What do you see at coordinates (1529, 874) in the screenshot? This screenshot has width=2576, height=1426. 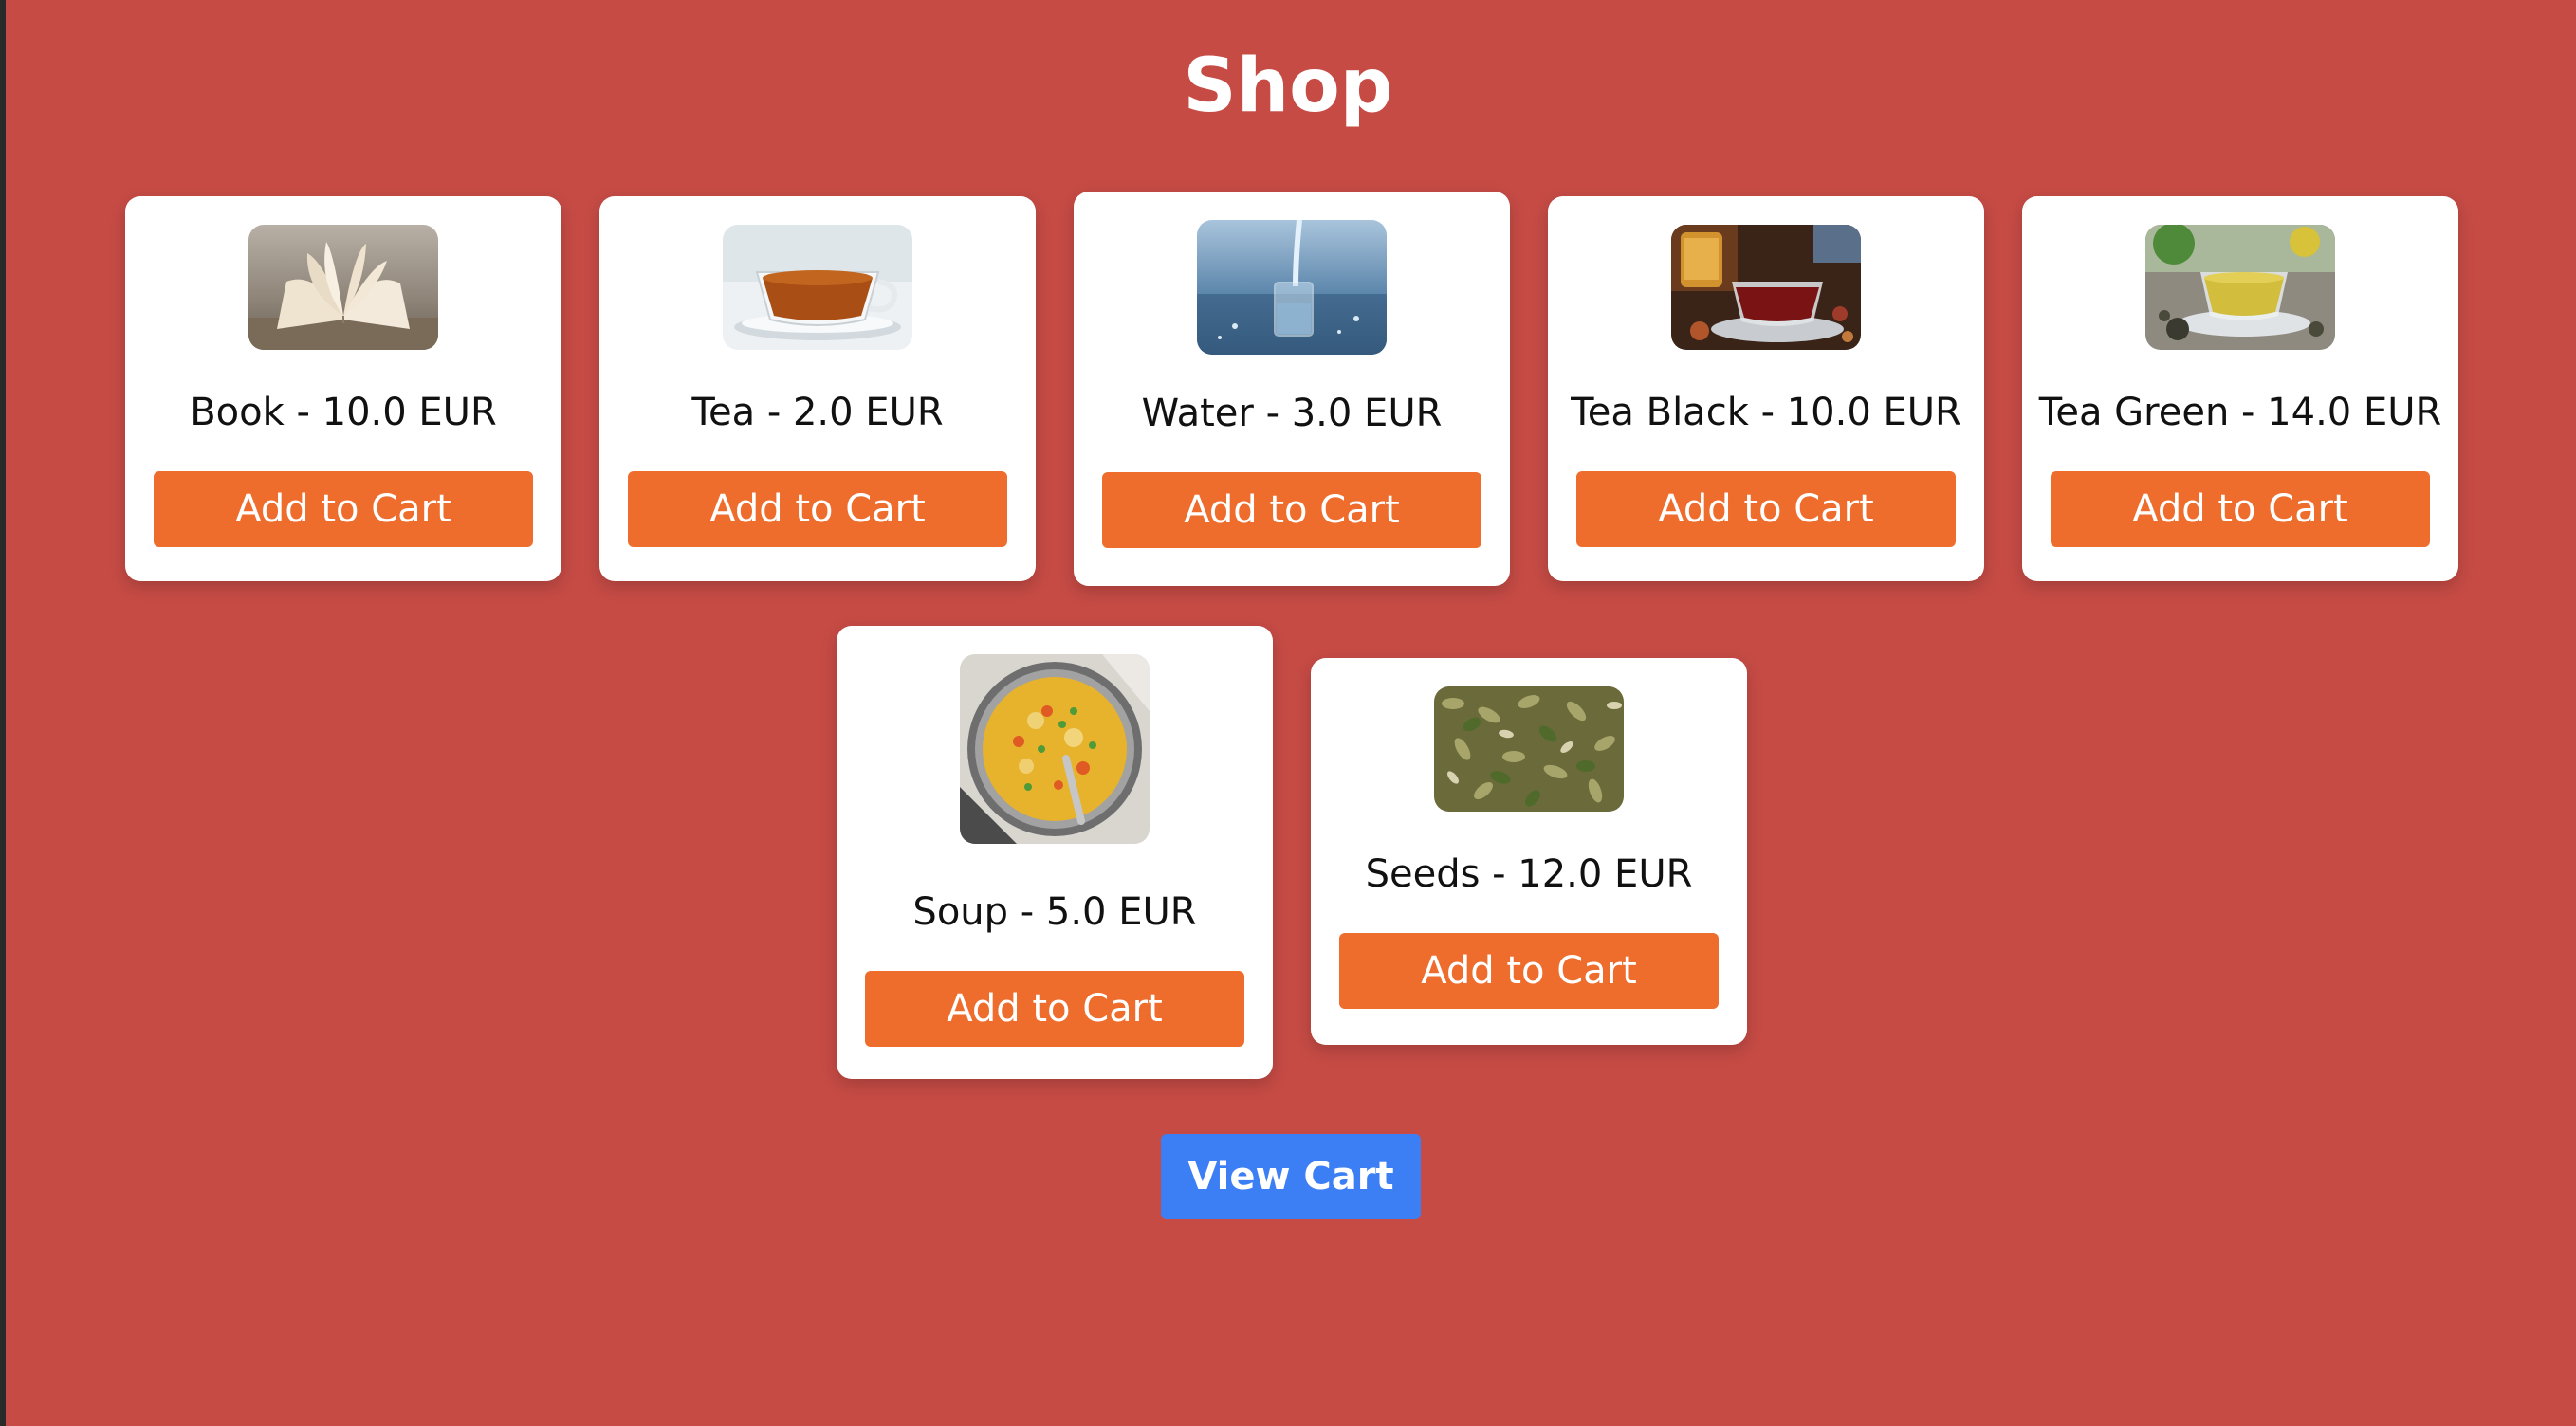 I see `product-label: Seeds - 12.0 EUR` at bounding box center [1529, 874].